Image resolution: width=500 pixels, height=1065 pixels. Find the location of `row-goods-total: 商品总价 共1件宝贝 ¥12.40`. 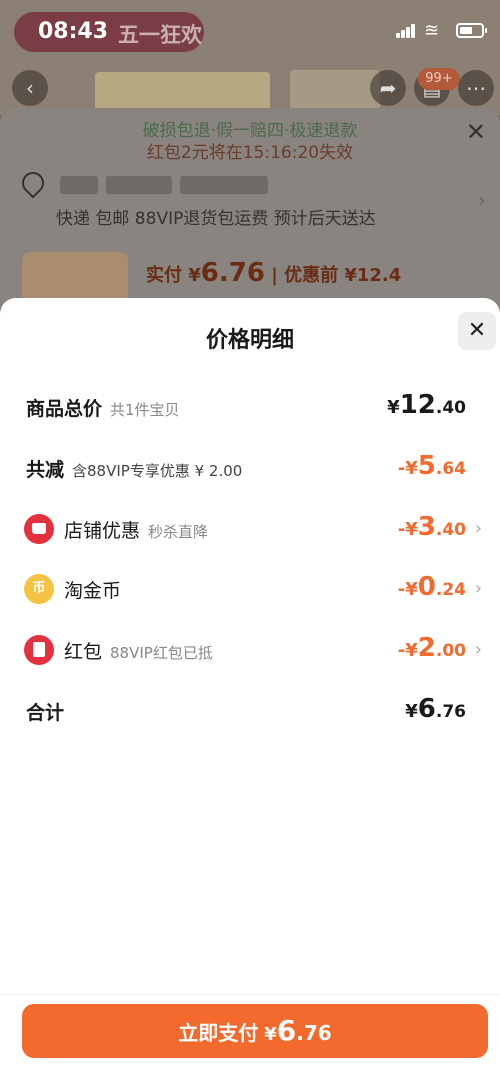

row-goods-total: 商品总价 共1件宝贝 ¥12.40 is located at coordinates (250, 408).